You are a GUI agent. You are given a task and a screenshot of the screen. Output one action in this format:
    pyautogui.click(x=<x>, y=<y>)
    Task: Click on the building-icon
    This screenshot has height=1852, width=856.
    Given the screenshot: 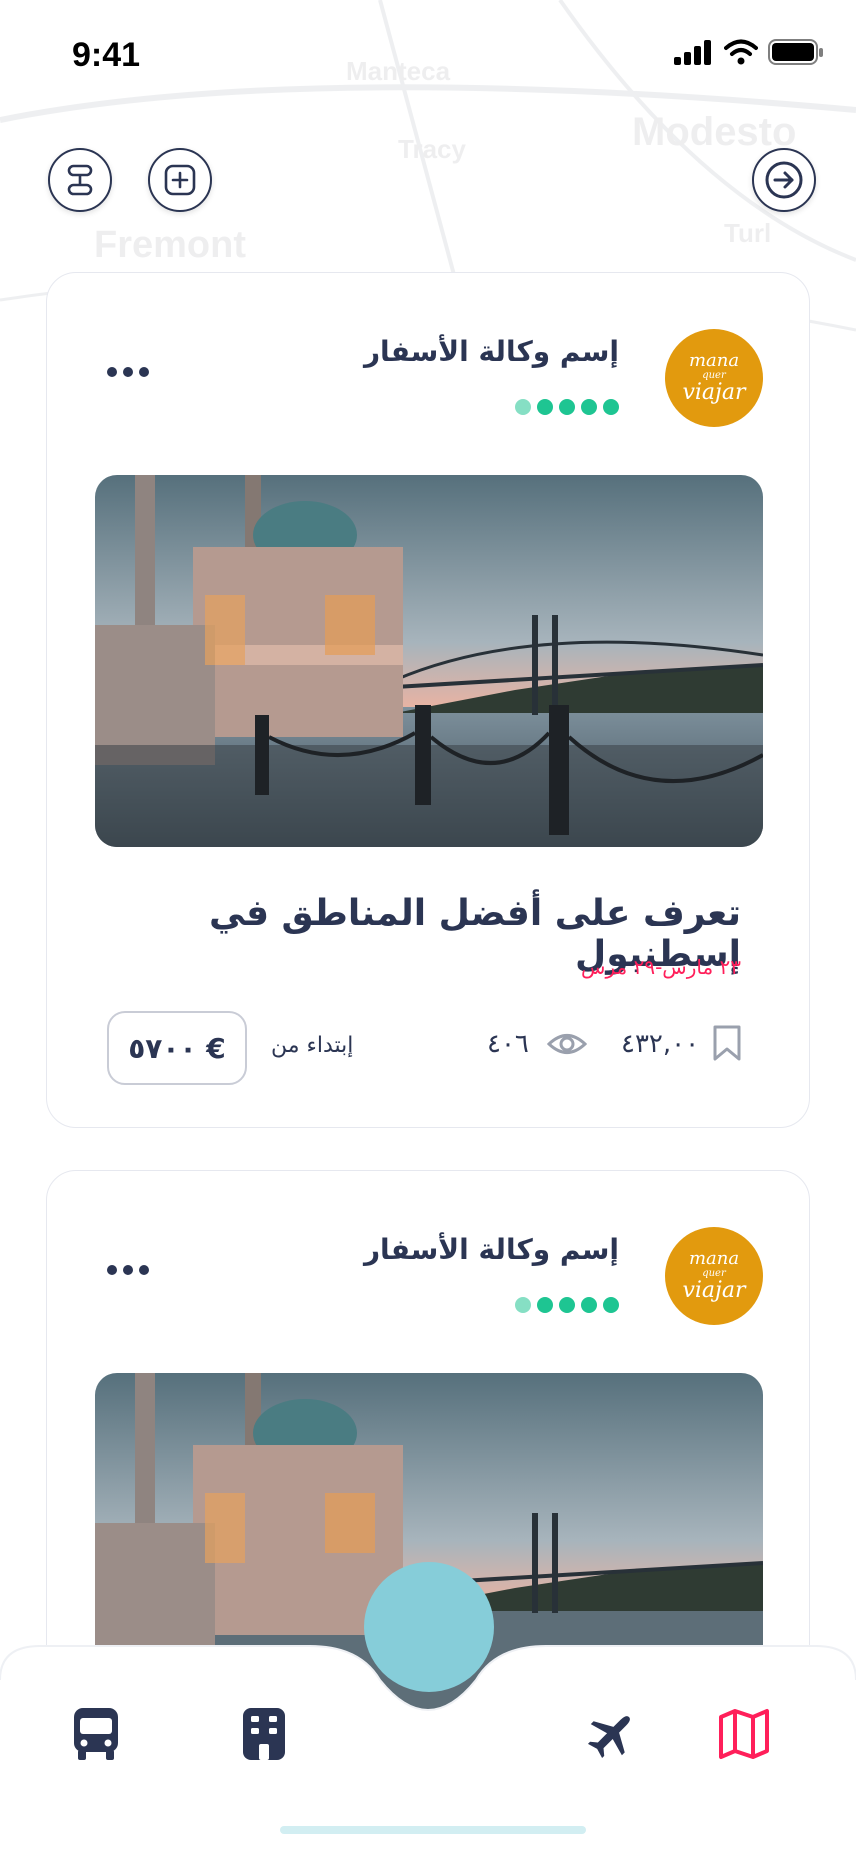 What is the action you would take?
    pyautogui.click(x=264, y=1734)
    